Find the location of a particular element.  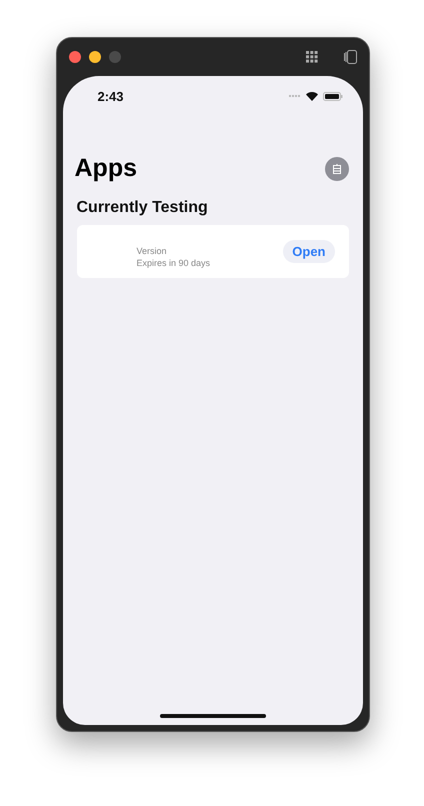

rotate-icon is located at coordinates (350, 57).